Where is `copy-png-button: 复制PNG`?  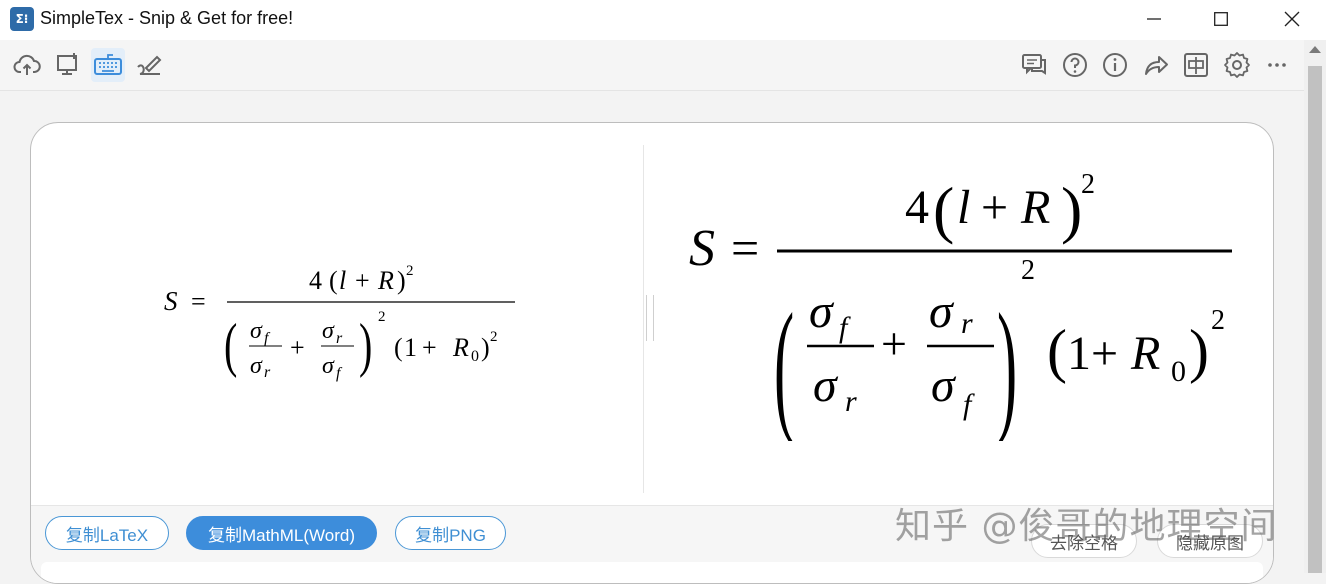 copy-png-button: 复制PNG is located at coordinates (450, 533).